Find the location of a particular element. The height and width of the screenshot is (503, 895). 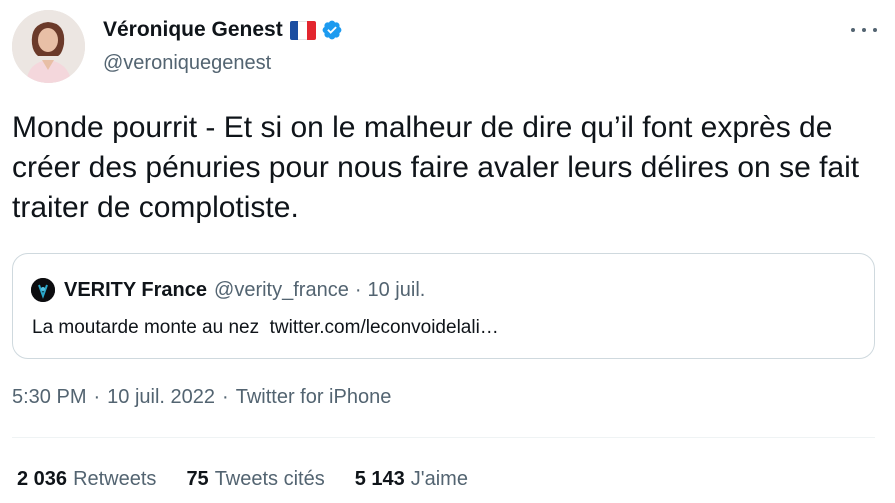

retweets-count: 2 036 is located at coordinates (42, 479).